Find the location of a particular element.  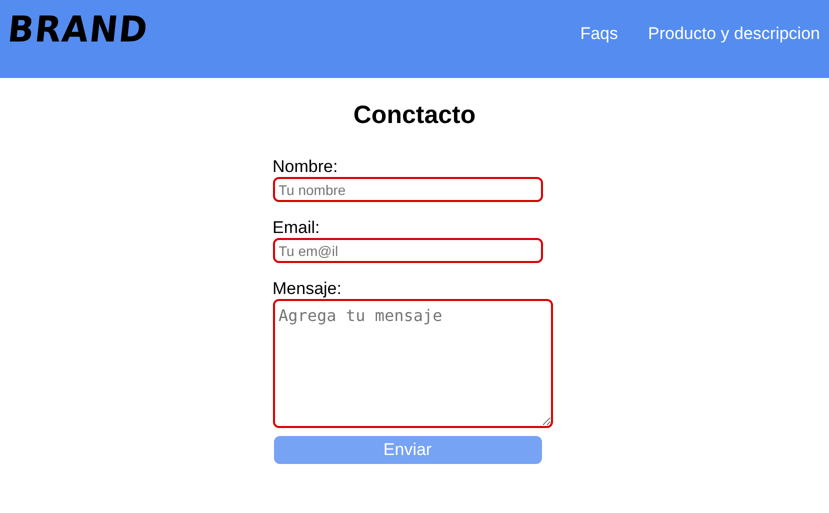

submit-button: Enviar is located at coordinates (408, 450).